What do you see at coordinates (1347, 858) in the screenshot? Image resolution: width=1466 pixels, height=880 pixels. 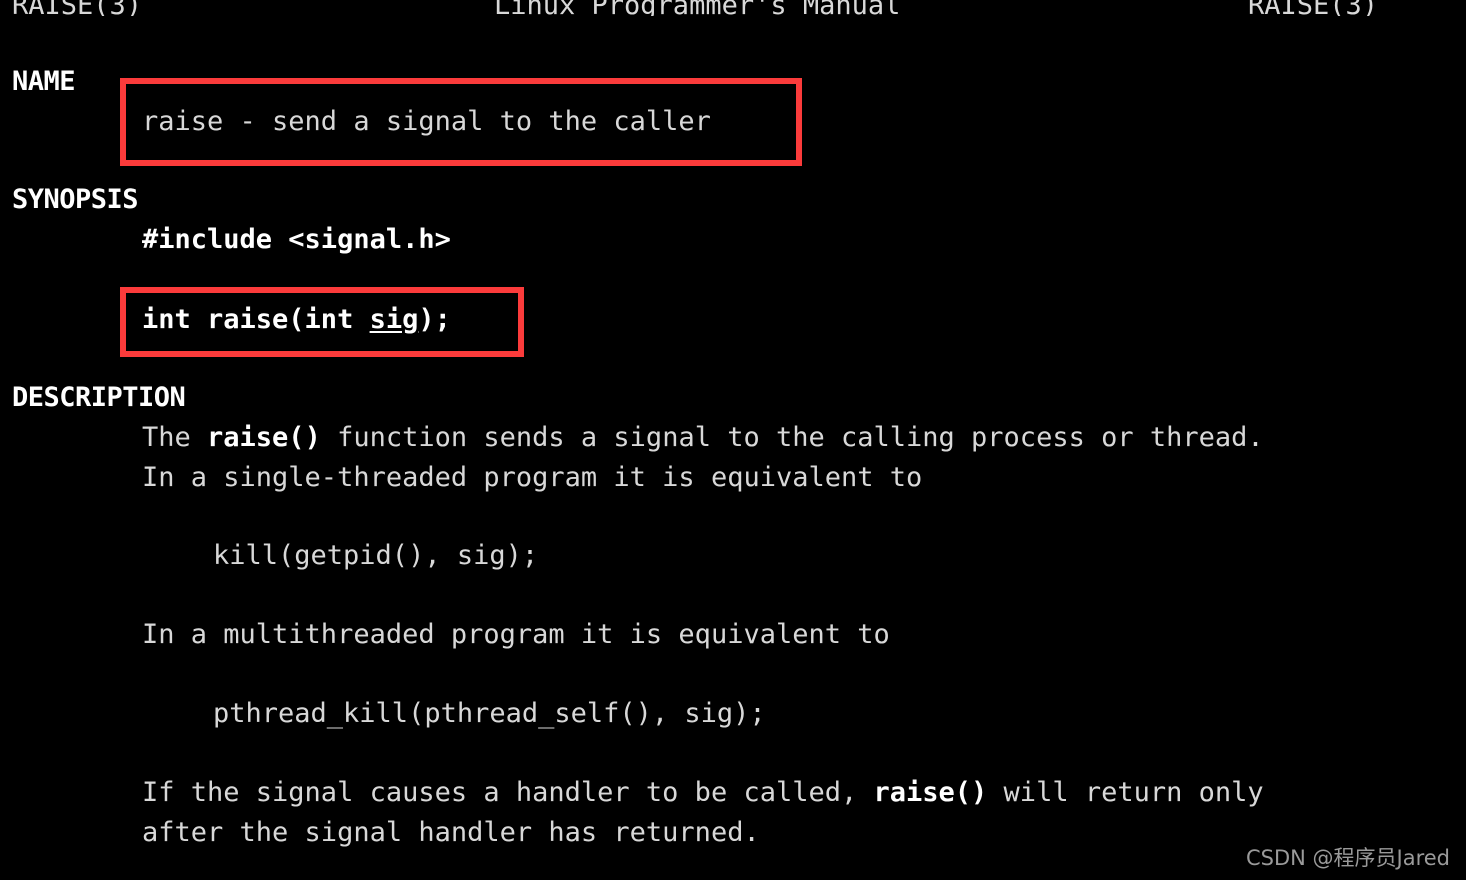 I see `csdn-watermark: CSDN @程序员Jared` at bounding box center [1347, 858].